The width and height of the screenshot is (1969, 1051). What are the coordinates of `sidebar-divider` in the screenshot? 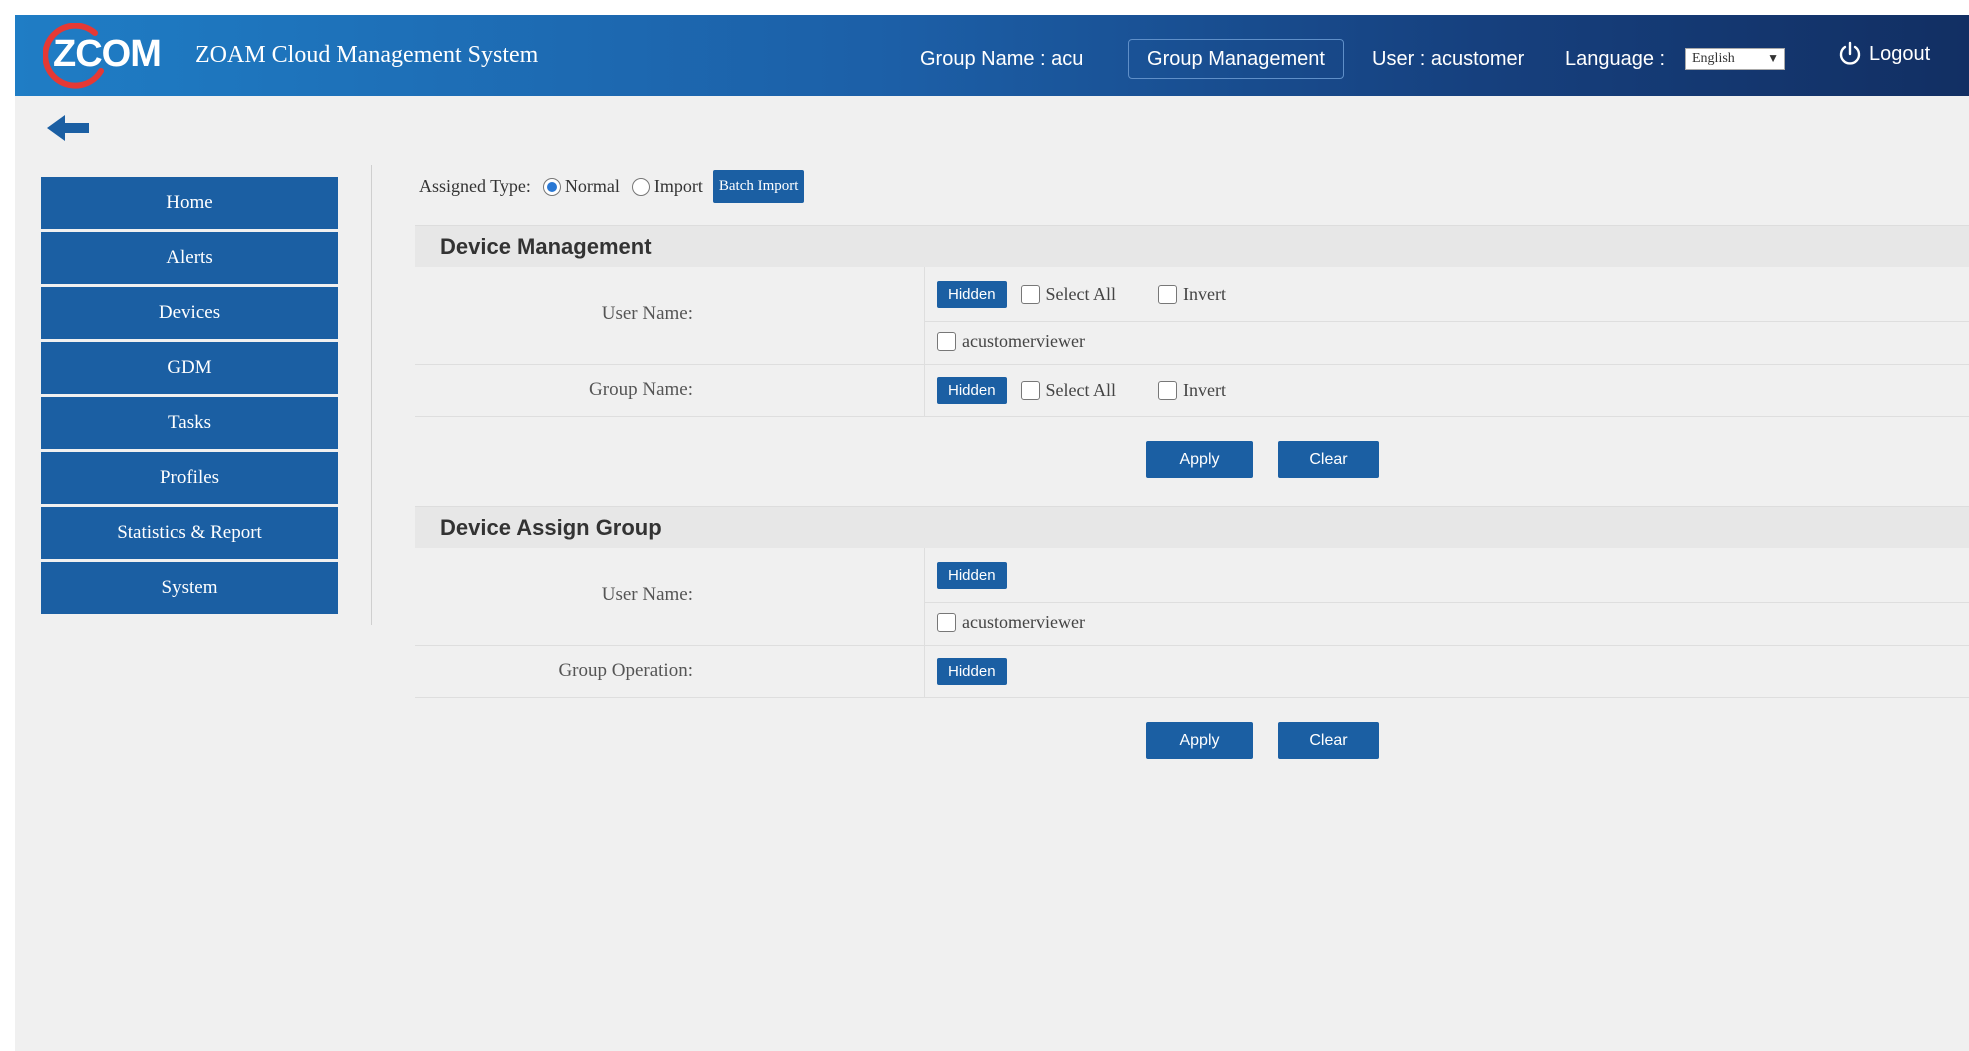 It's located at (371, 395).